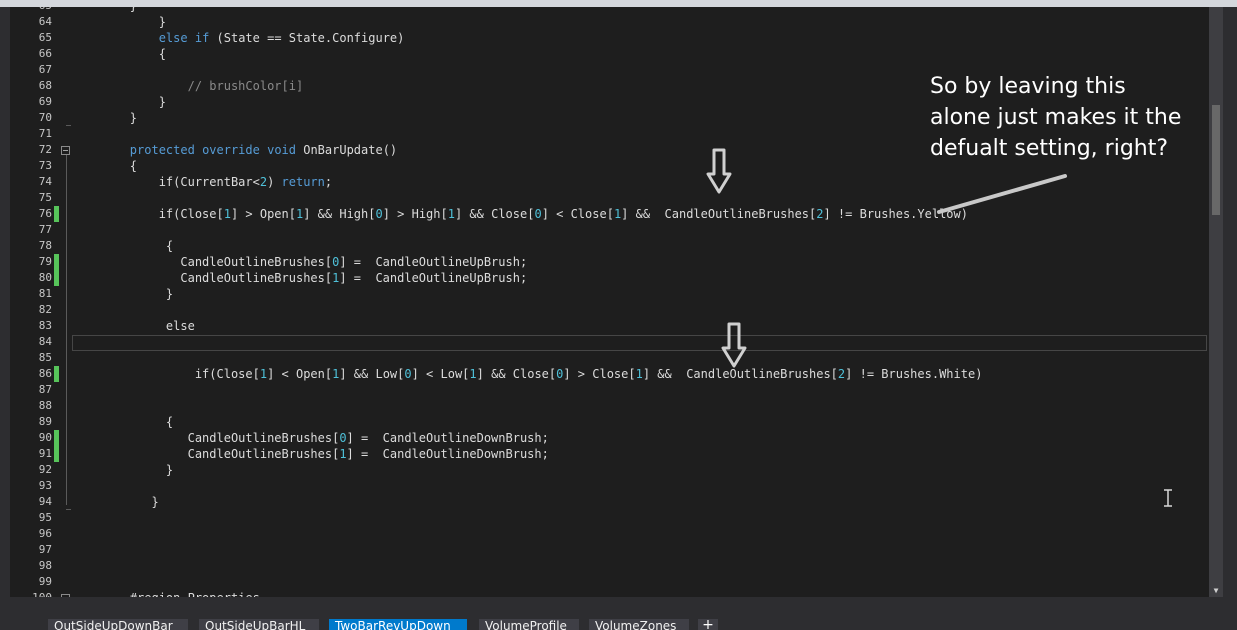 The height and width of the screenshot is (630, 1237). I want to click on line-number: 90, so click(45, 437).